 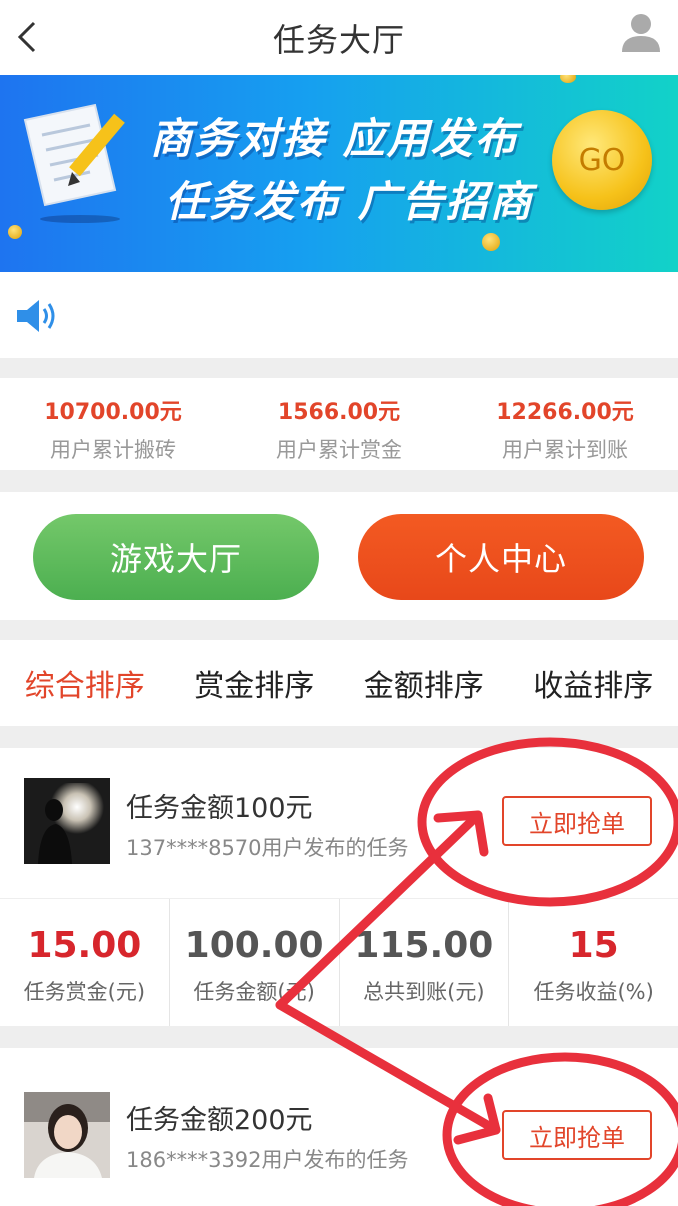 I want to click on top-nav-bar: 任务大厅, so click(x=339, y=37).